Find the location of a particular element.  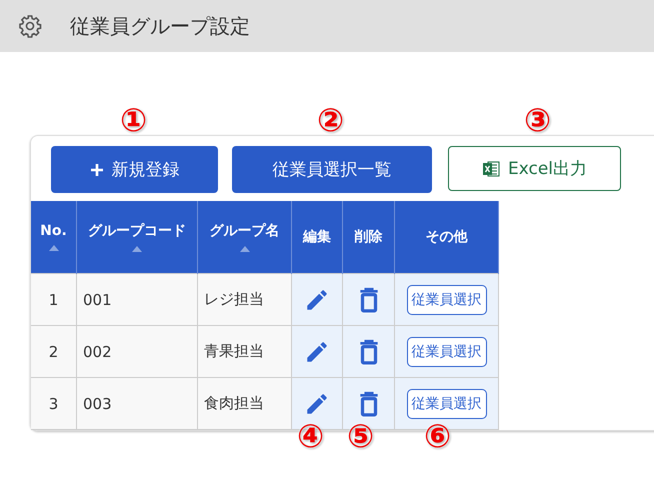

settings-icon is located at coordinates (30, 26).